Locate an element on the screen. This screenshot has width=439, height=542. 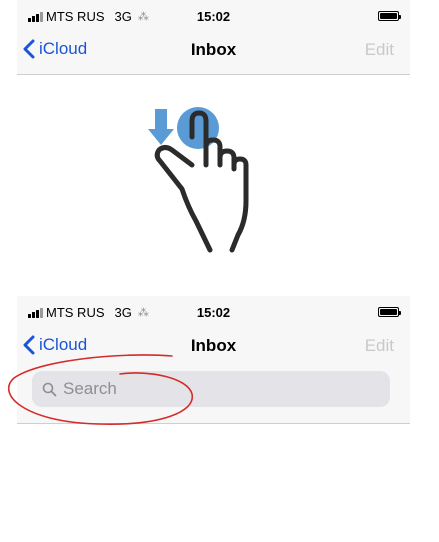
screen-top: MTS RUS 3G ⁂ 15:02 iCloud Inbox Edit is located at coordinates (213, 37).